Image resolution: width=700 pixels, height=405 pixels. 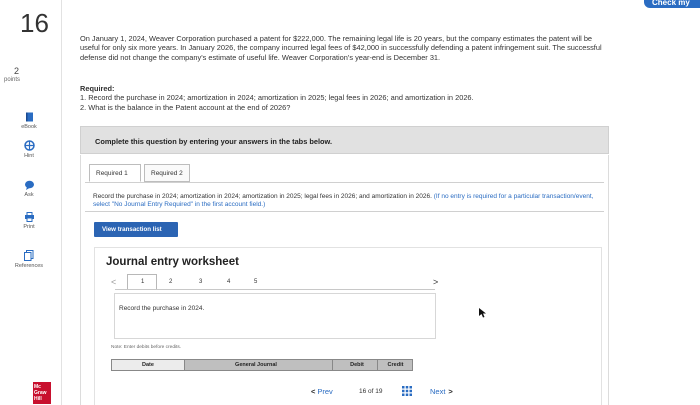 I want to click on print-tool: Print, so click(x=29, y=221).